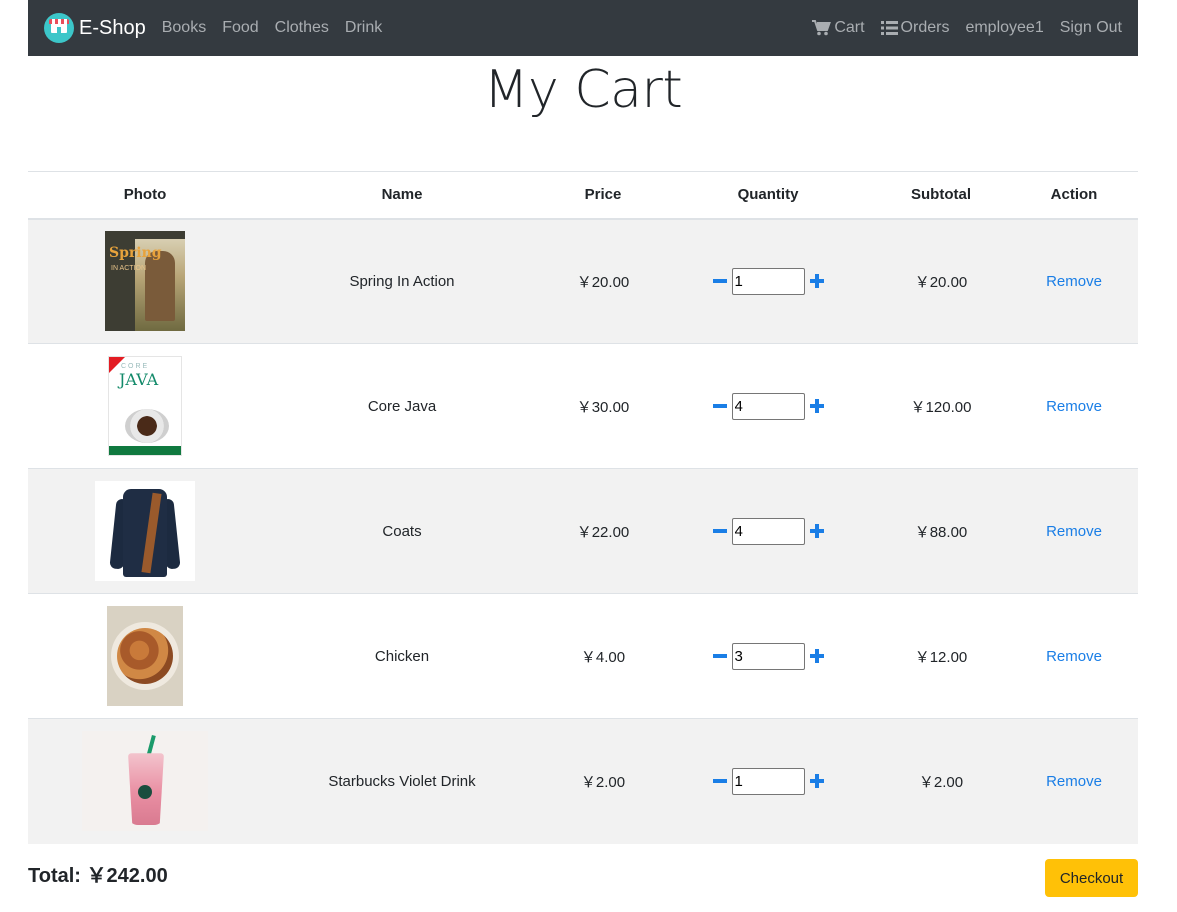 Image resolution: width=1177 pixels, height=912 pixels. What do you see at coordinates (822, 28) in the screenshot?
I see `cart-icon` at bounding box center [822, 28].